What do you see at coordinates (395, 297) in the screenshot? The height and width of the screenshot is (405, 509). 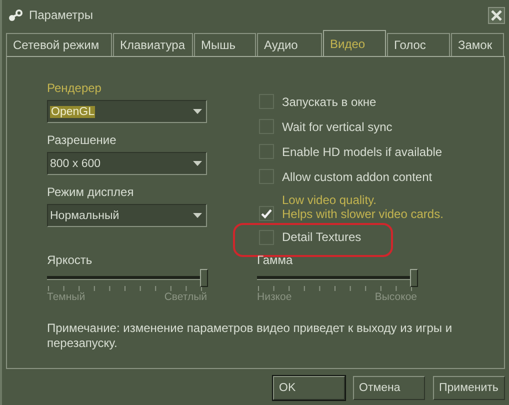 I see `slider-max-label: Высокое` at bounding box center [395, 297].